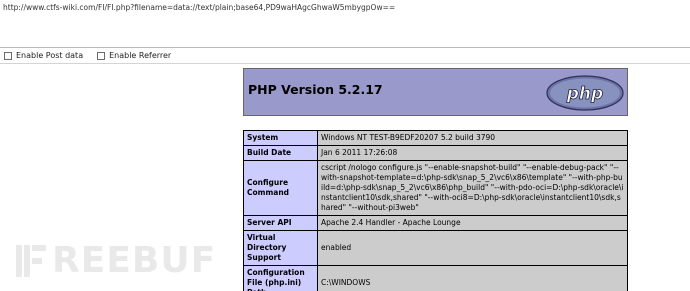 Image resolution: width=690 pixels, height=291 pixels. I want to click on row-key: System, so click(280, 138).